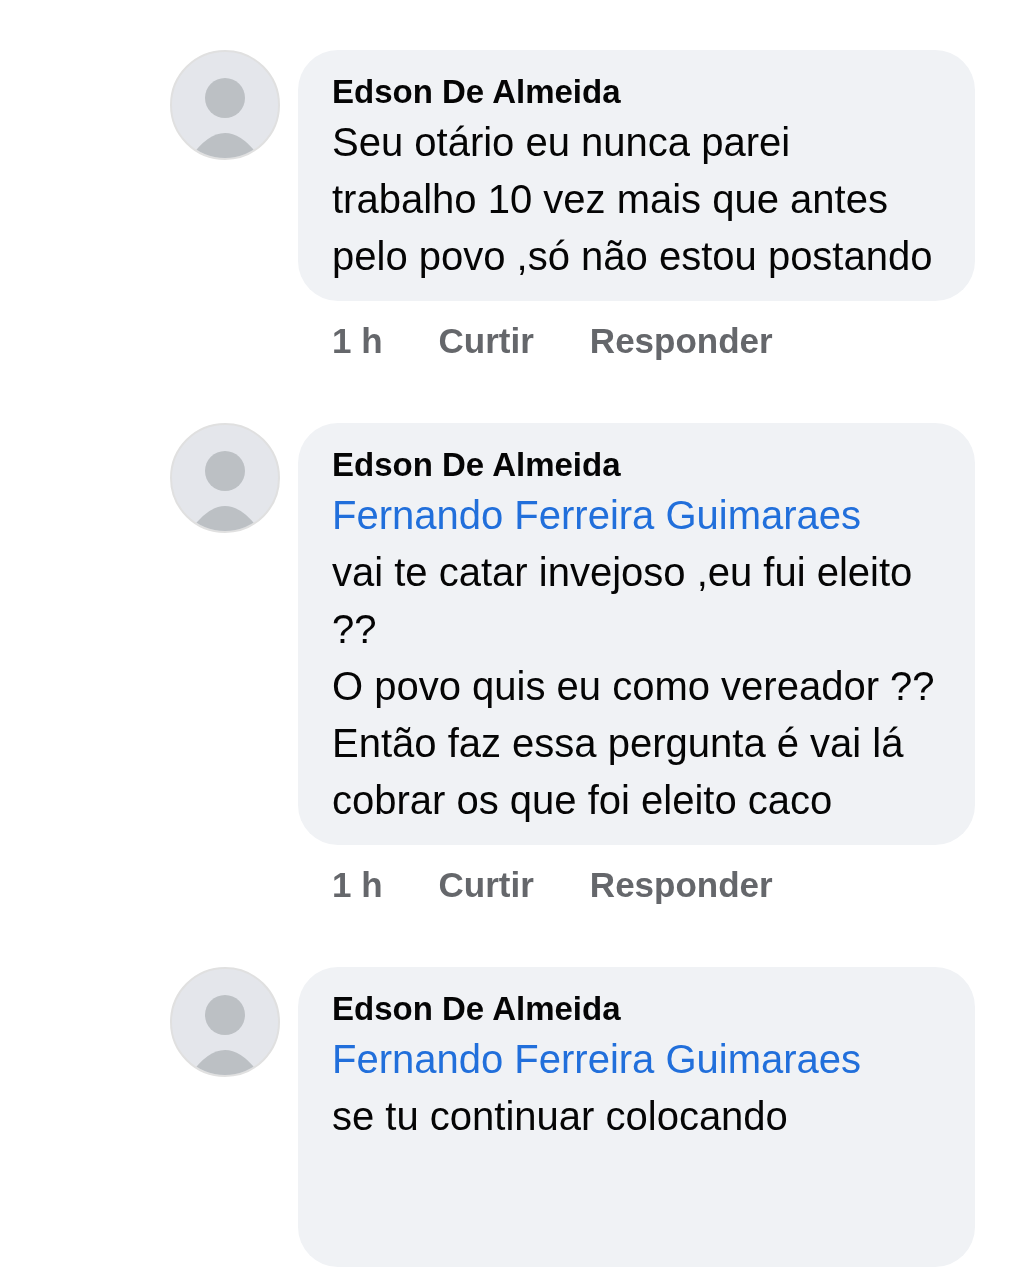 Image resolution: width=1010 pixels, height=1280 pixels. Describe the element at coordinates (634, 686) in the screenshot. I see `comment-text: vai te catar invejoso ,eu fui eleito ?? O povo quis eu como vereador ?? Então faz essa pergunta é vai lá cobrar os que foi eleito caco` at that location.